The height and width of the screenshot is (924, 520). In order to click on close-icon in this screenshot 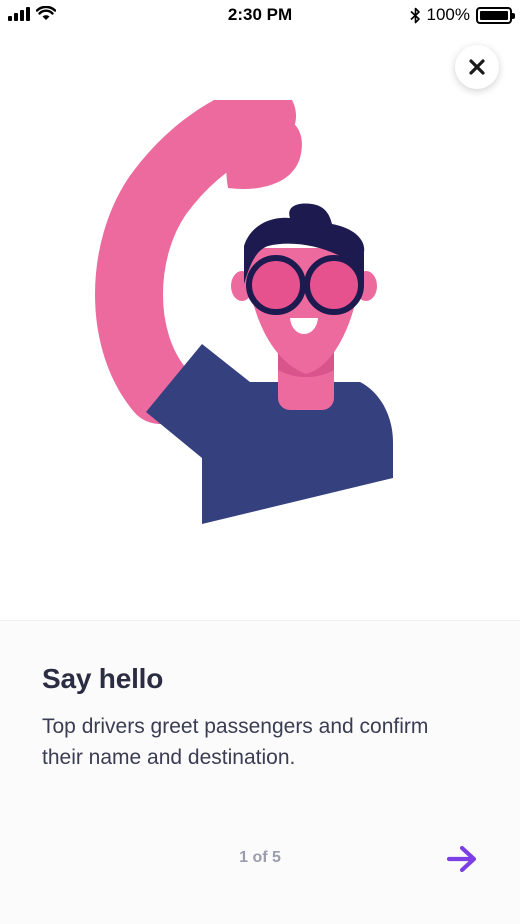, I will do `click(477, 67)`.